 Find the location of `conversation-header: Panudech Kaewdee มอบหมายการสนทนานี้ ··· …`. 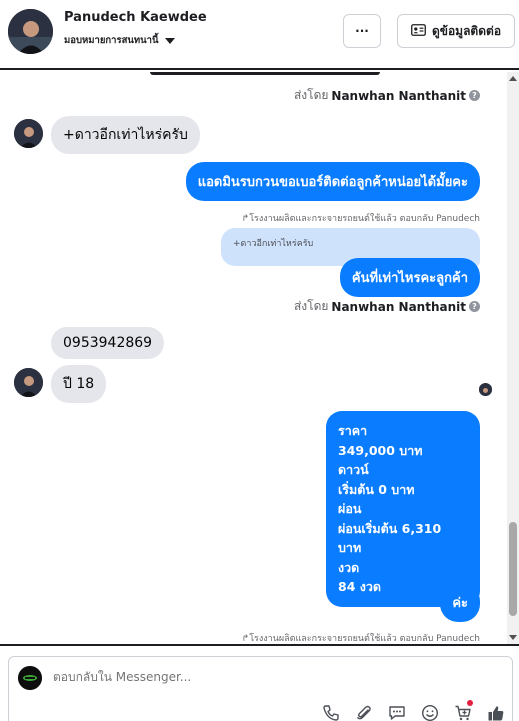

conversation-header: Panudech Kaewdee มอบหมายการสนทนานี้ ··· … is located at coordinates (259, 35).